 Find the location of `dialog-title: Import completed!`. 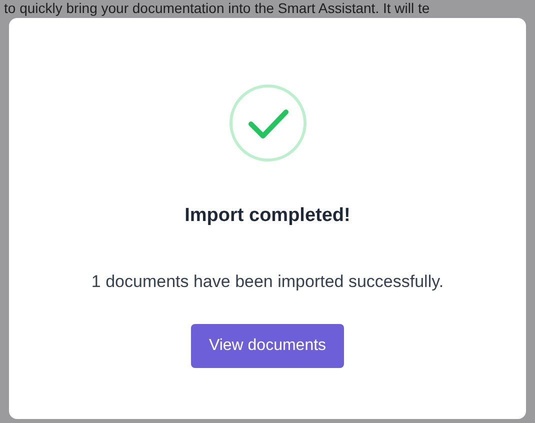

dialog-title: Import completed! is located at coordinates (267, 216).